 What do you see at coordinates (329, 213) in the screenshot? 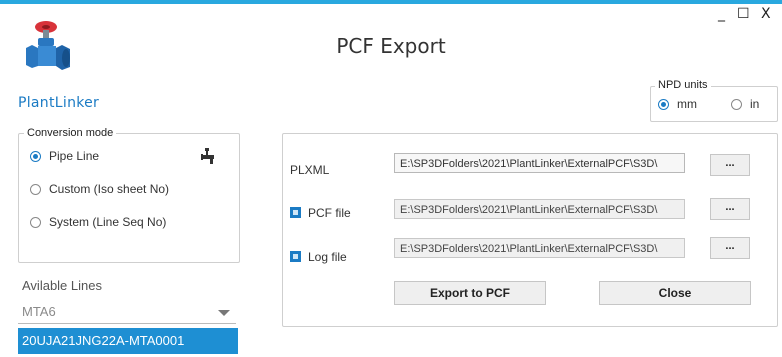
I see `pcf-file-label: PCF file` at bounding box center [329, 213].